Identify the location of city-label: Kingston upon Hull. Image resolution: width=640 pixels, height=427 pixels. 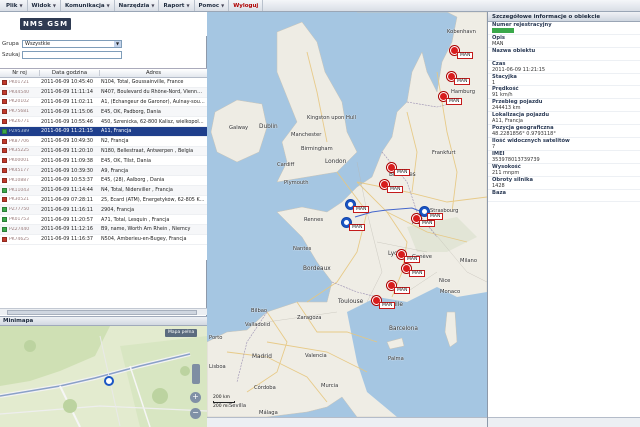
(332, 118).